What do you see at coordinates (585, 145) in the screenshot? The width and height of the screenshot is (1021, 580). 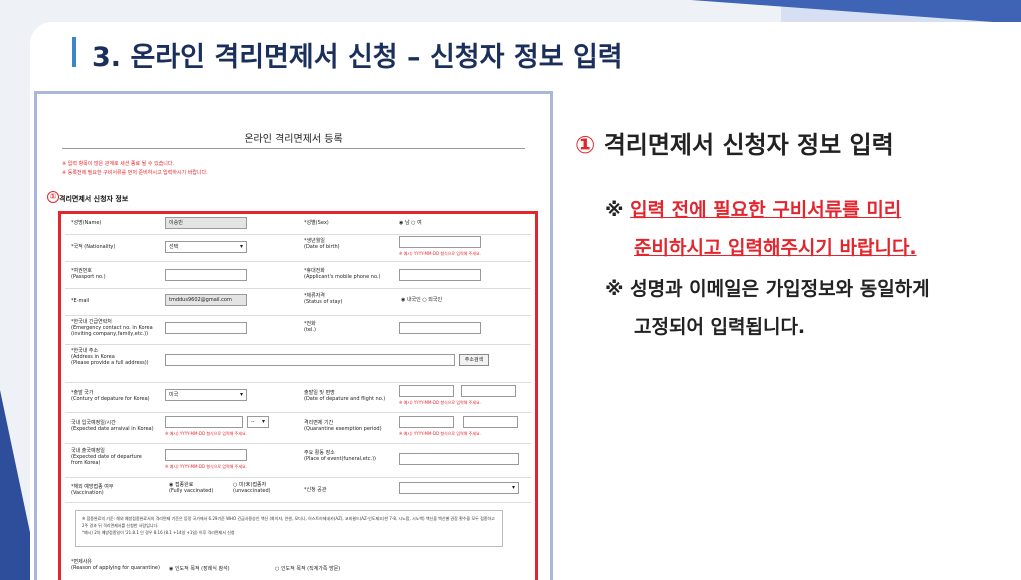 I see `step-number: ①` at bounding box center [585, 145].